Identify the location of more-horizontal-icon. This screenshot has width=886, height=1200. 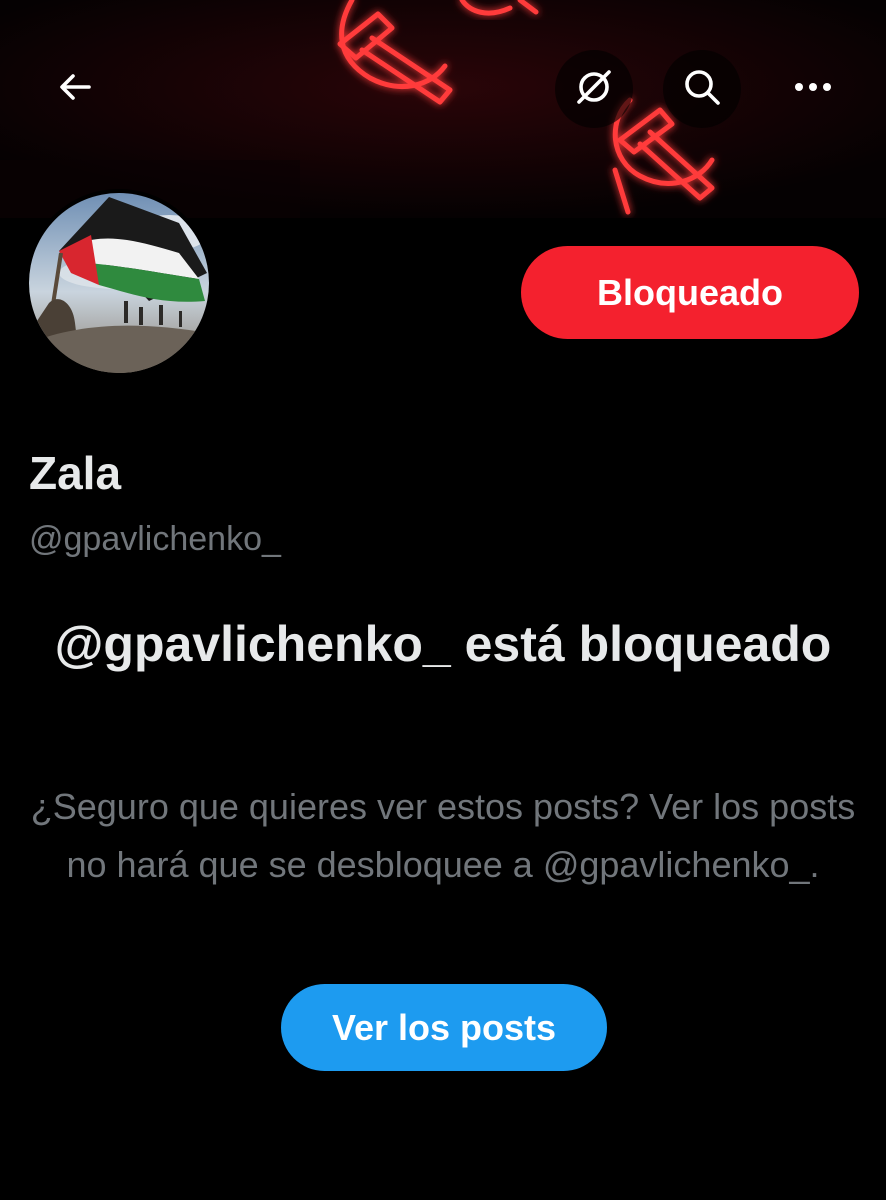
(813, 89).